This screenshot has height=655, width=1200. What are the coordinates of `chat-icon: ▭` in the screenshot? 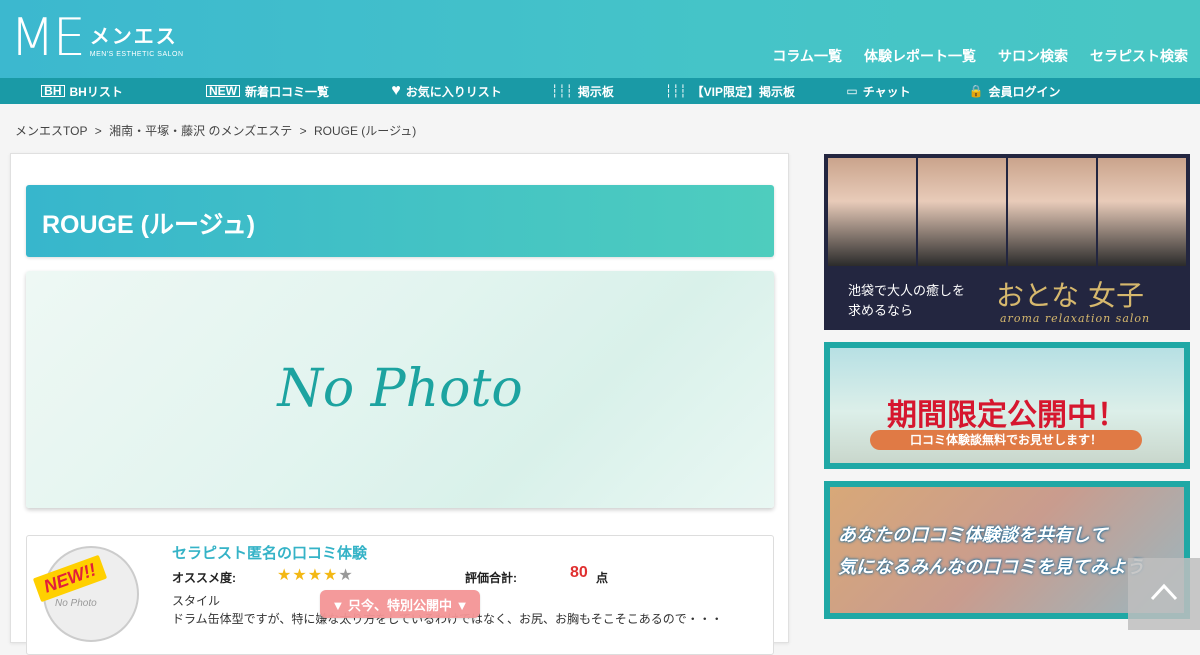 It's located at (852, 91).